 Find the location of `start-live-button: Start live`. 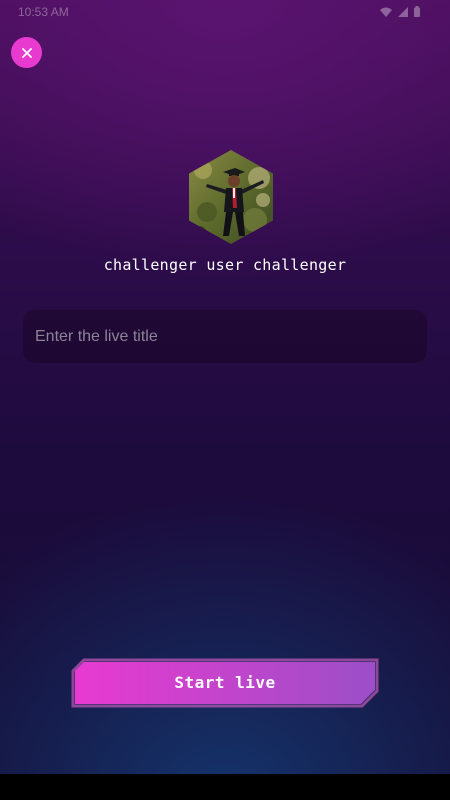

start-live-button: Start live is located at coordinates (225, 683).